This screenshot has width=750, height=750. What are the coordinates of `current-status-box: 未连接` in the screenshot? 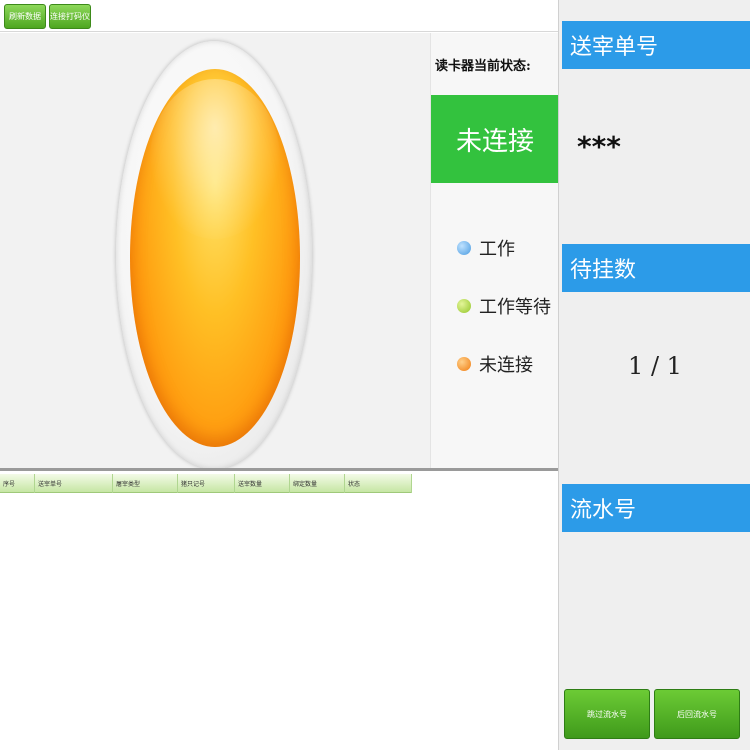 It's located at (495, 139).